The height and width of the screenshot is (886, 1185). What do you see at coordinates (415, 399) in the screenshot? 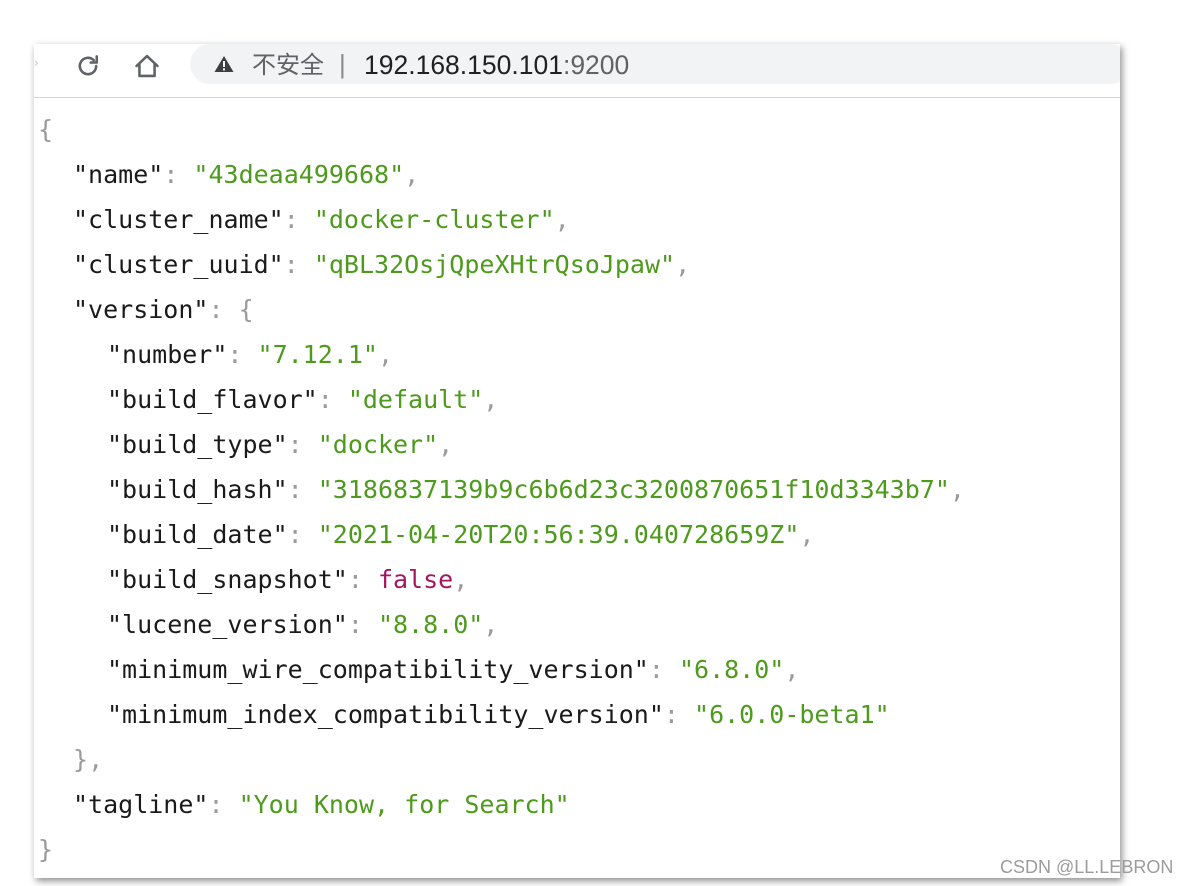
I see `json-value: "default"` at bounding box center [415, 399].